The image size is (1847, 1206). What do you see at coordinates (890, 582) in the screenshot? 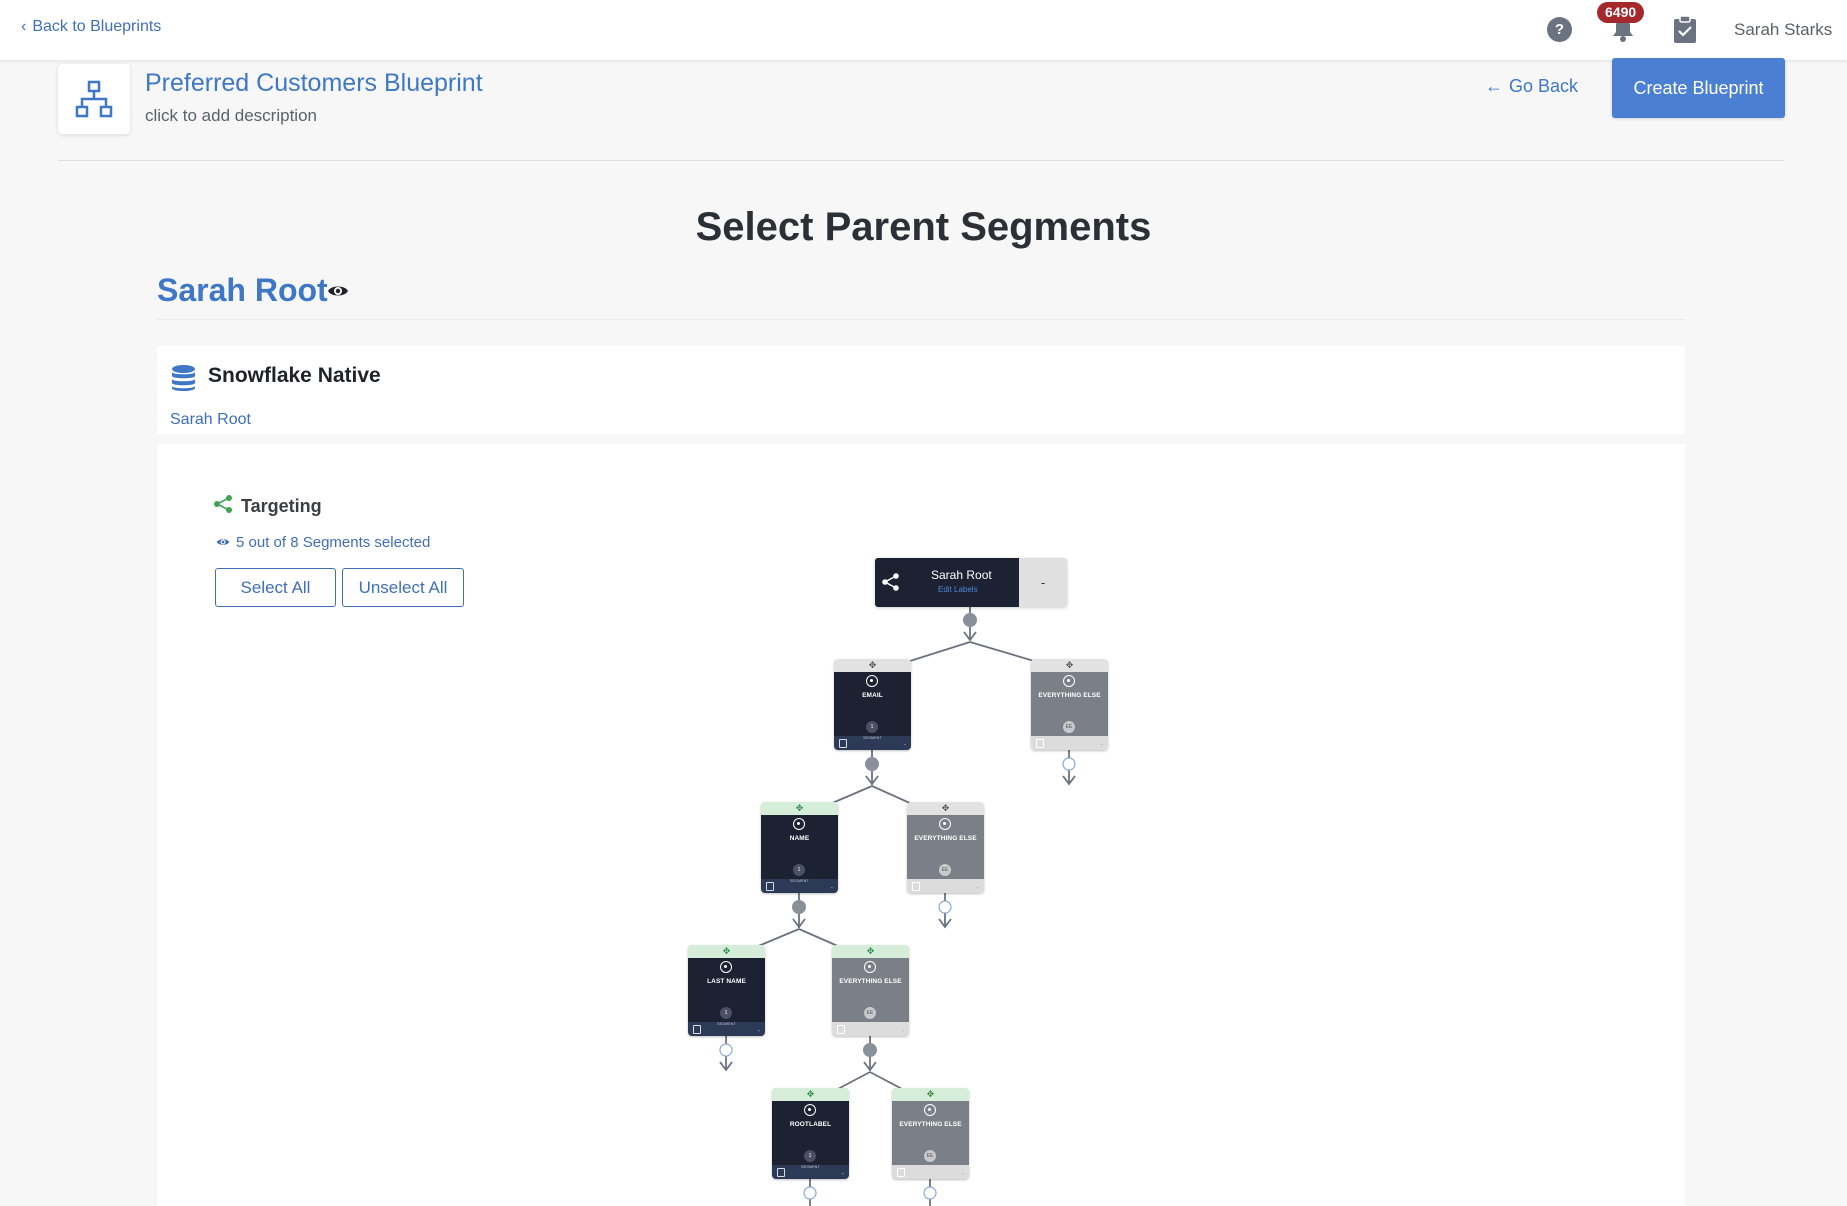
I see `share-nodes-icon` at bounding box center [890, 582].